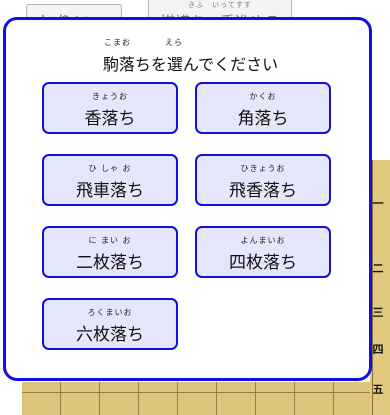 This screenshot has height=415, width=390. I want to click on option-ruby: に まい お, so click(110, 240).